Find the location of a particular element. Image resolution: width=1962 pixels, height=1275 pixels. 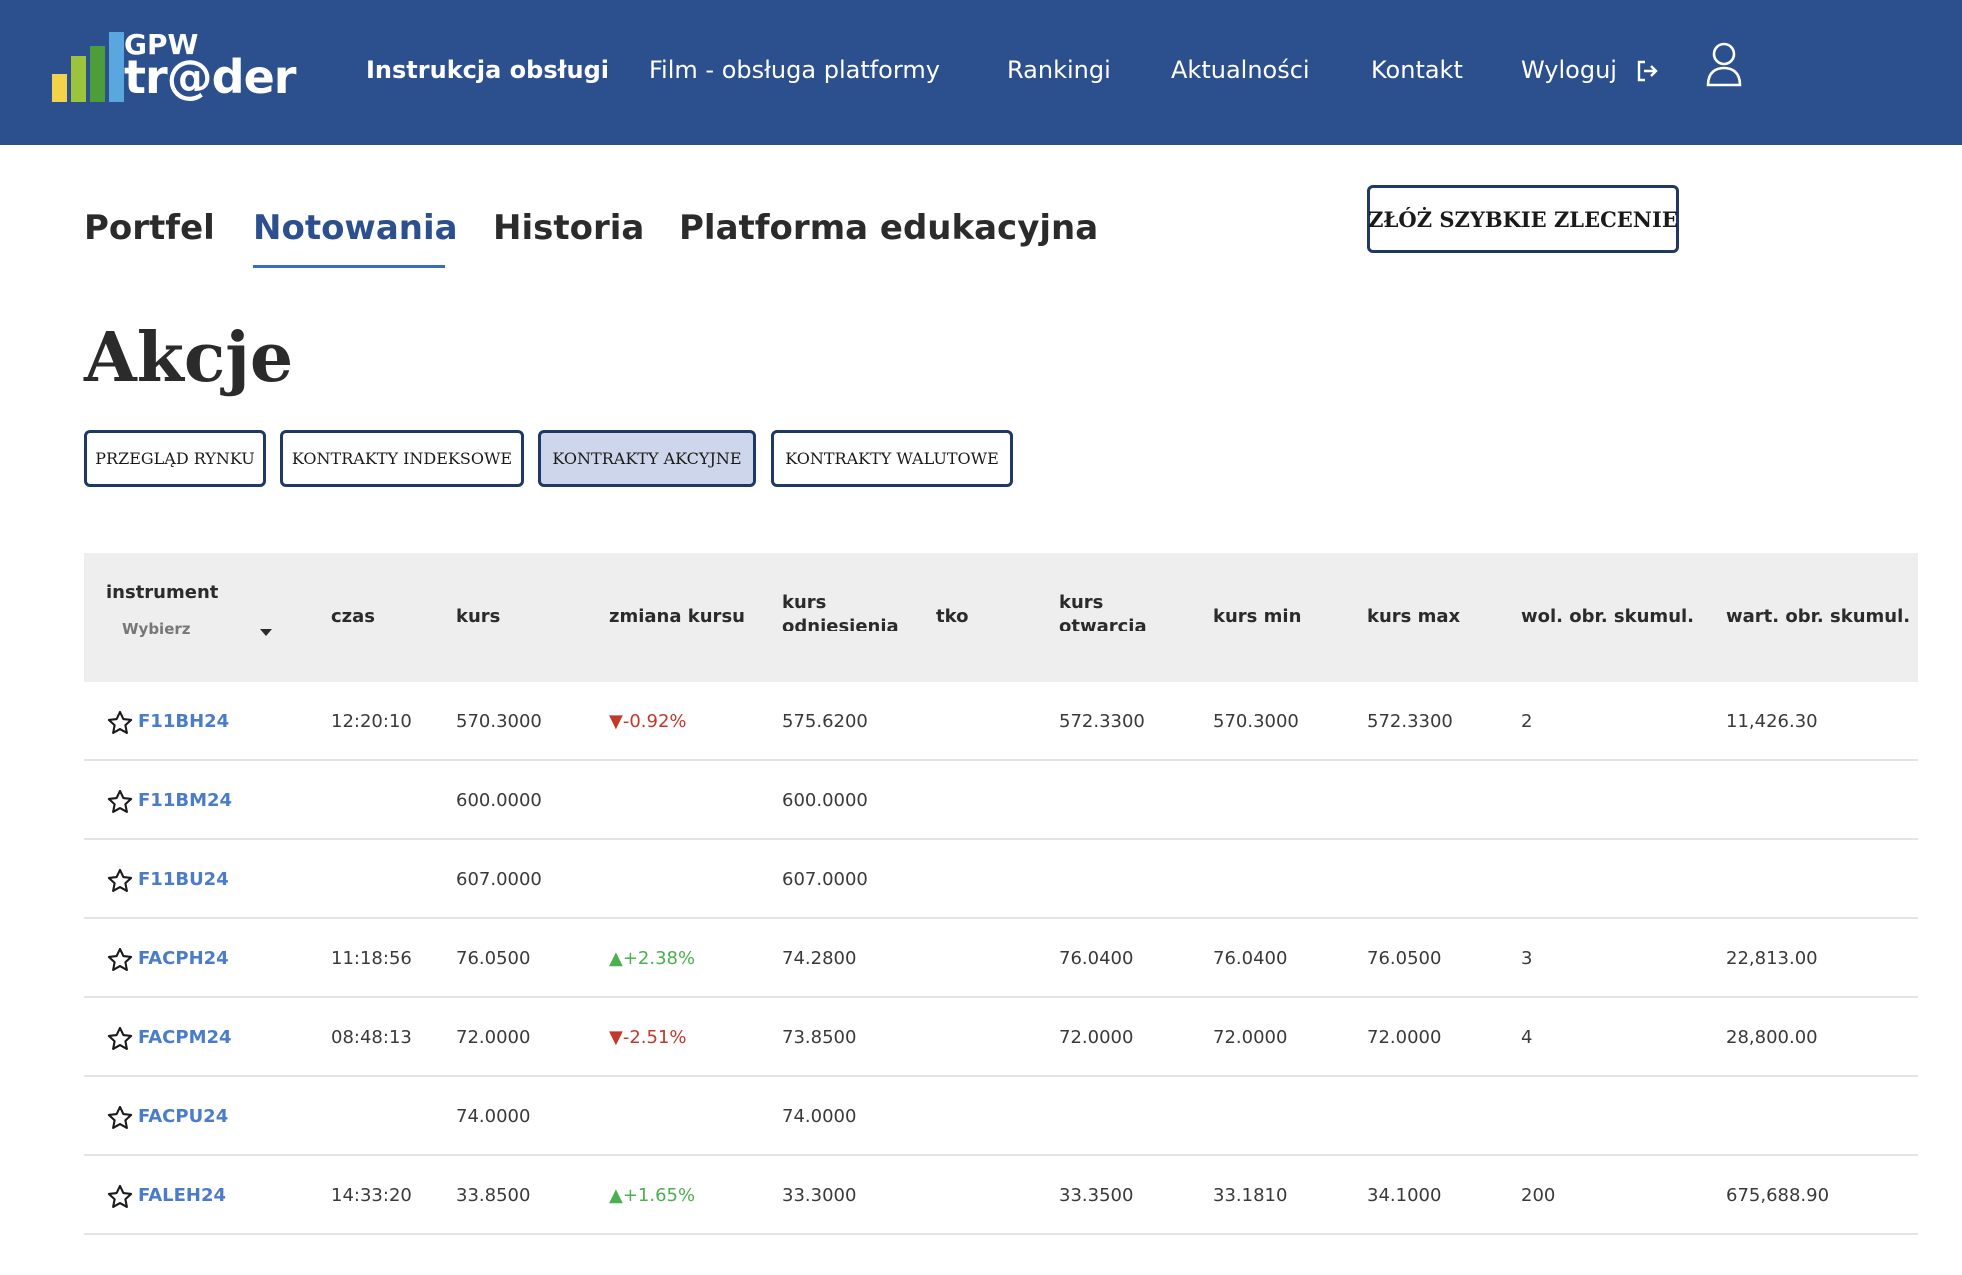

cell-kurs-odniesienia: 607.0000 is located at coordinates (825, 879).